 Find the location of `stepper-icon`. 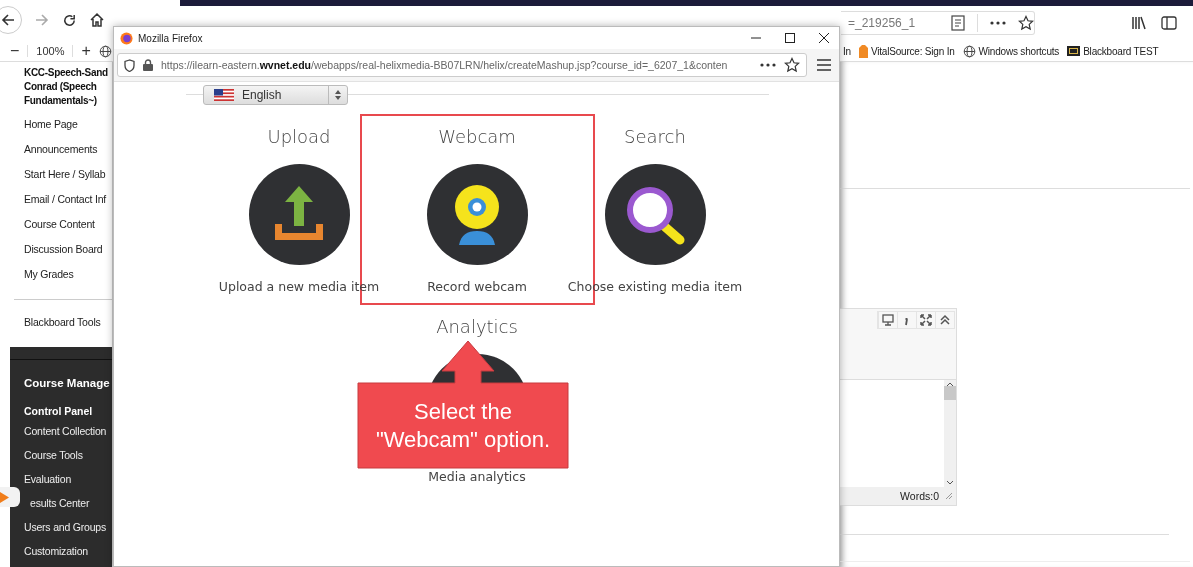

stepper-icon is located at coordinates (338, 95).